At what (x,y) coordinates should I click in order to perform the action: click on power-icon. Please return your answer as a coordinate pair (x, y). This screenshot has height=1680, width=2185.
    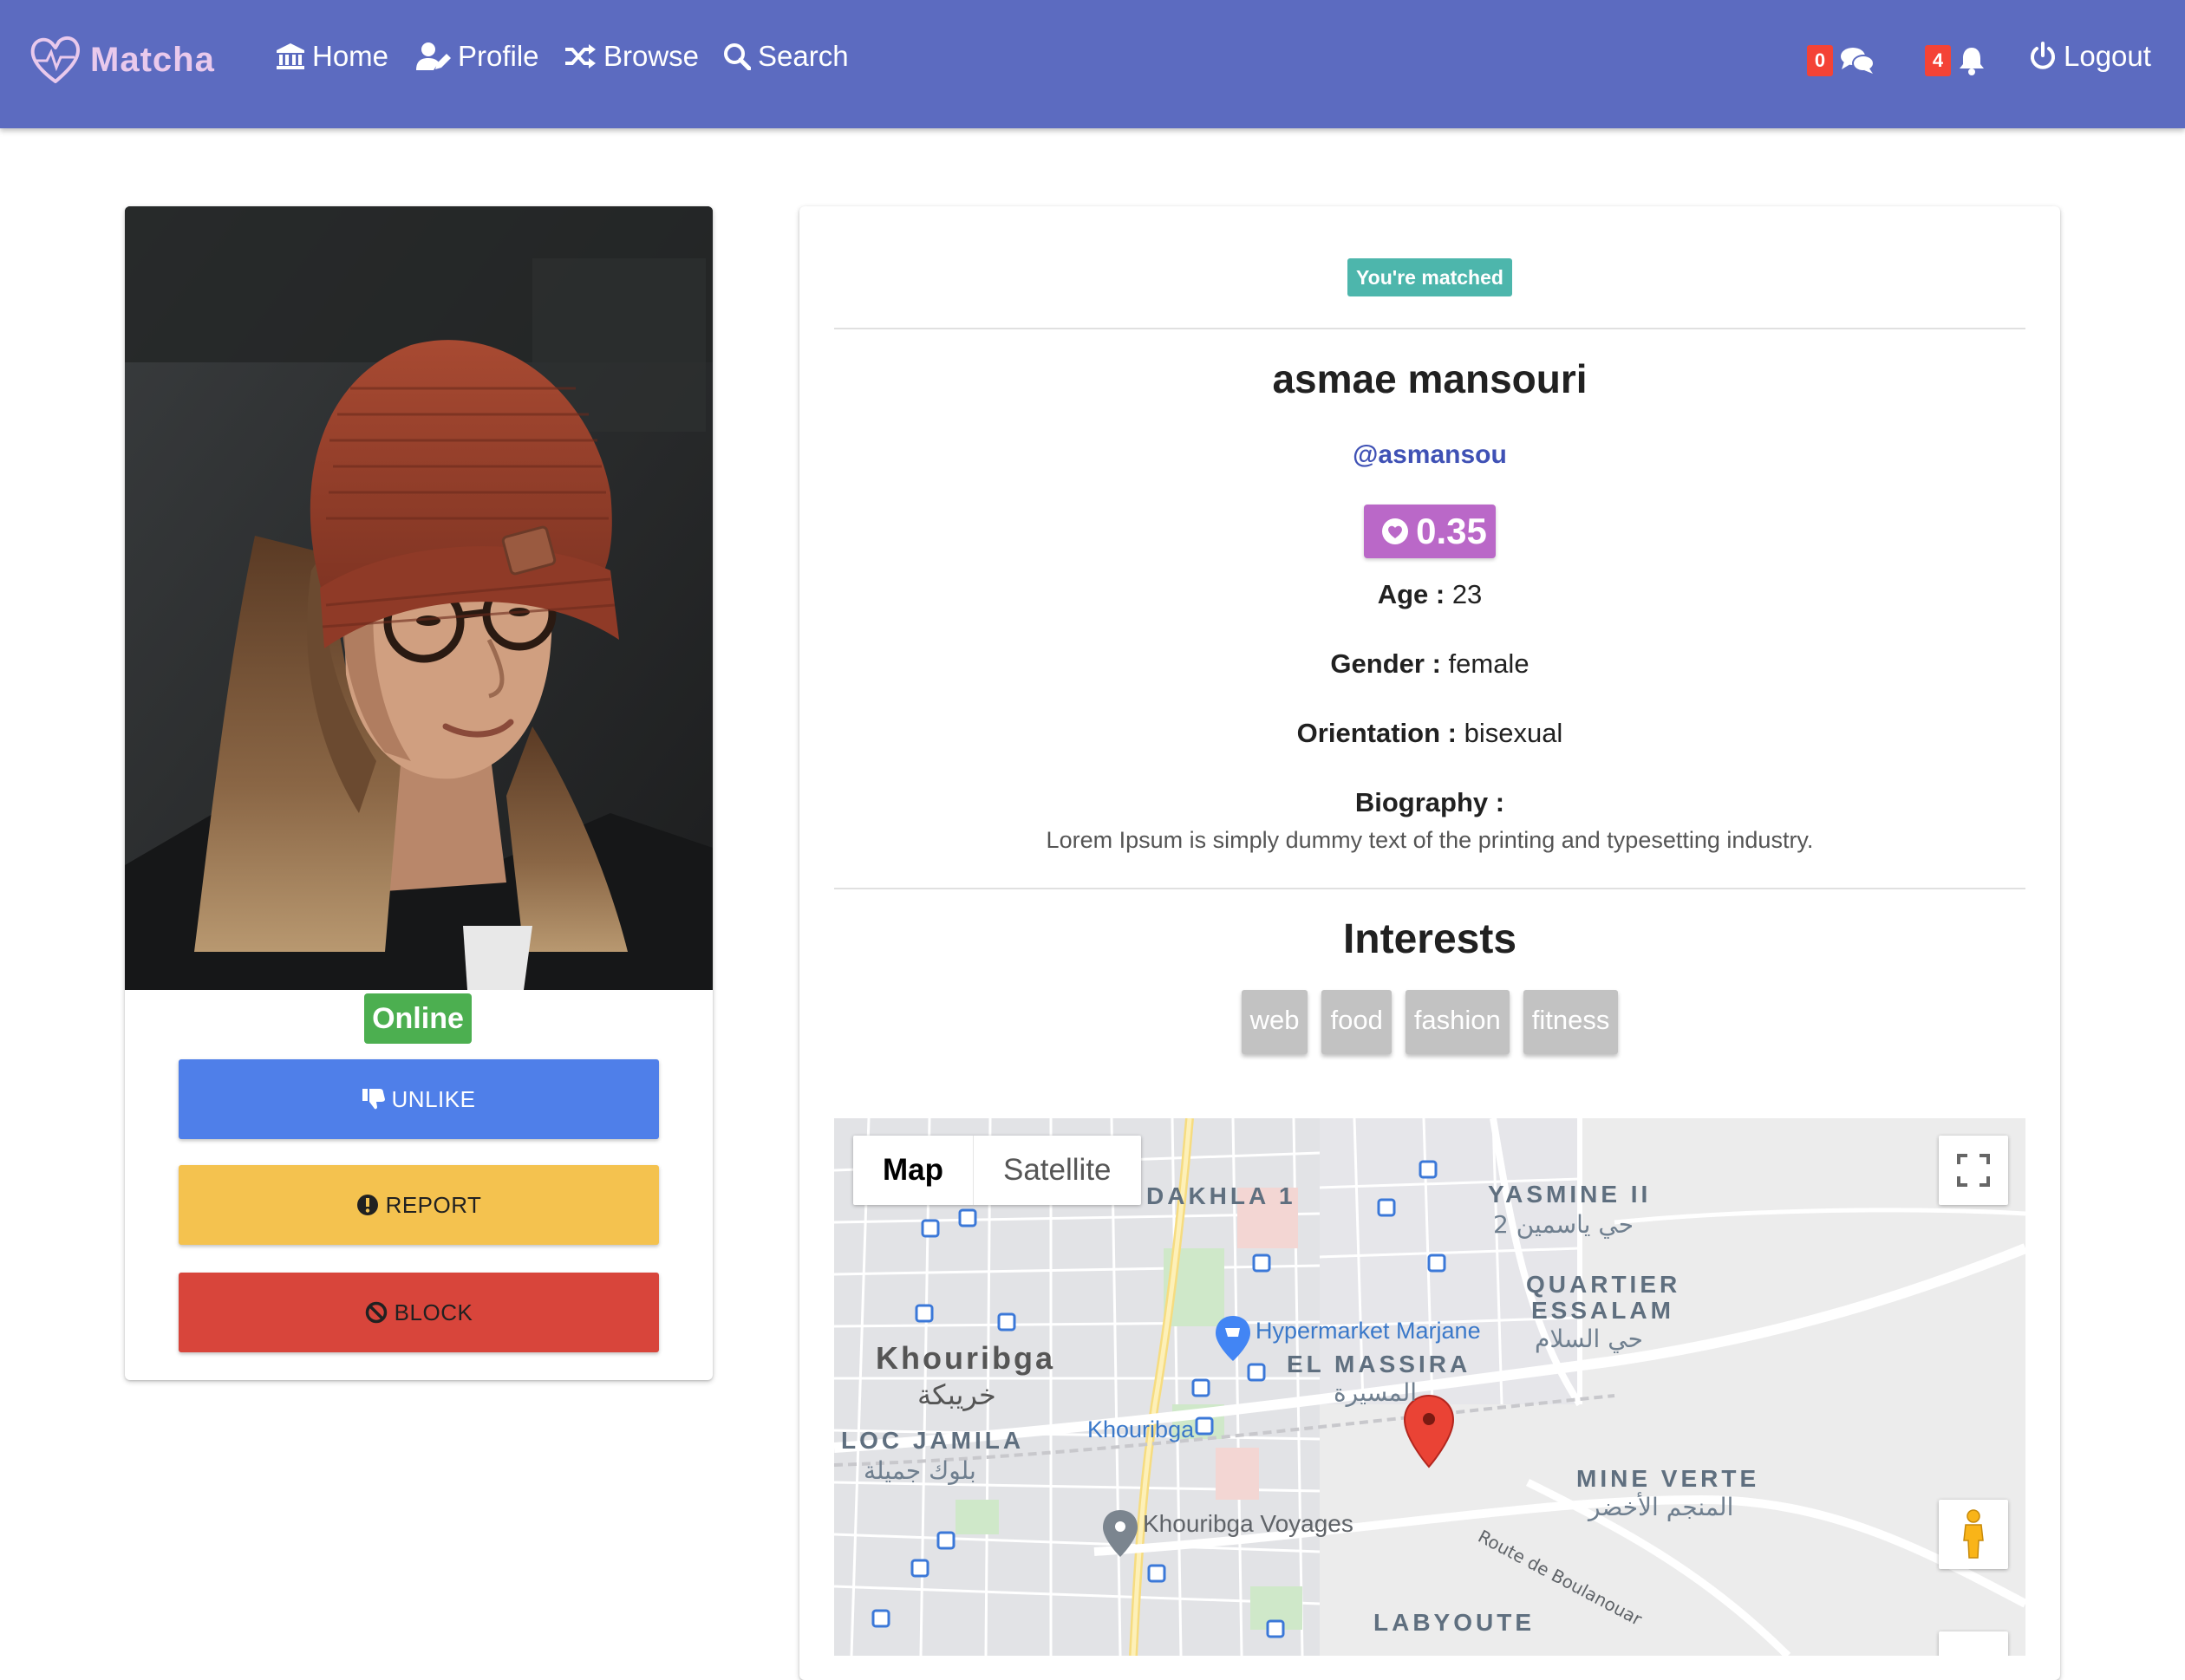
    Looking at the image, I should click on (2043, 55).